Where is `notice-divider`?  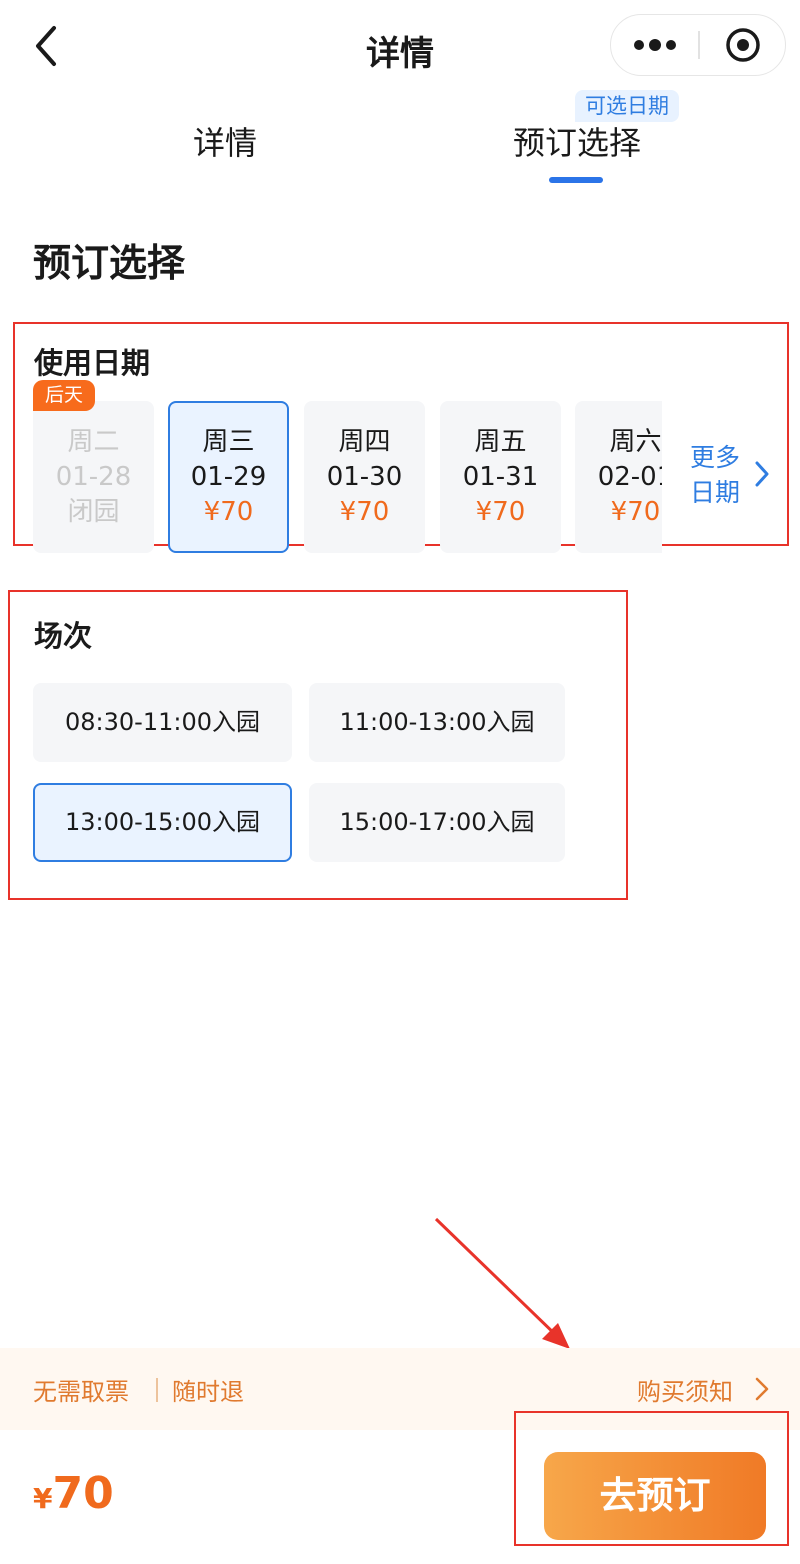 notice-divider is located at coordinates (157, 1390).